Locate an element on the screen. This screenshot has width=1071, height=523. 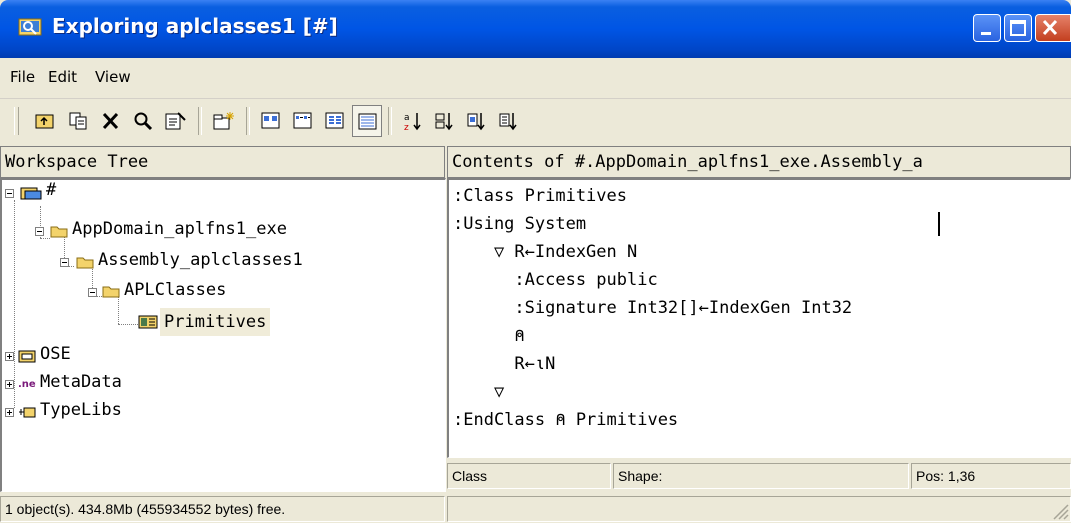
code-line: R←⍳N is located at coordinates (504, 364).